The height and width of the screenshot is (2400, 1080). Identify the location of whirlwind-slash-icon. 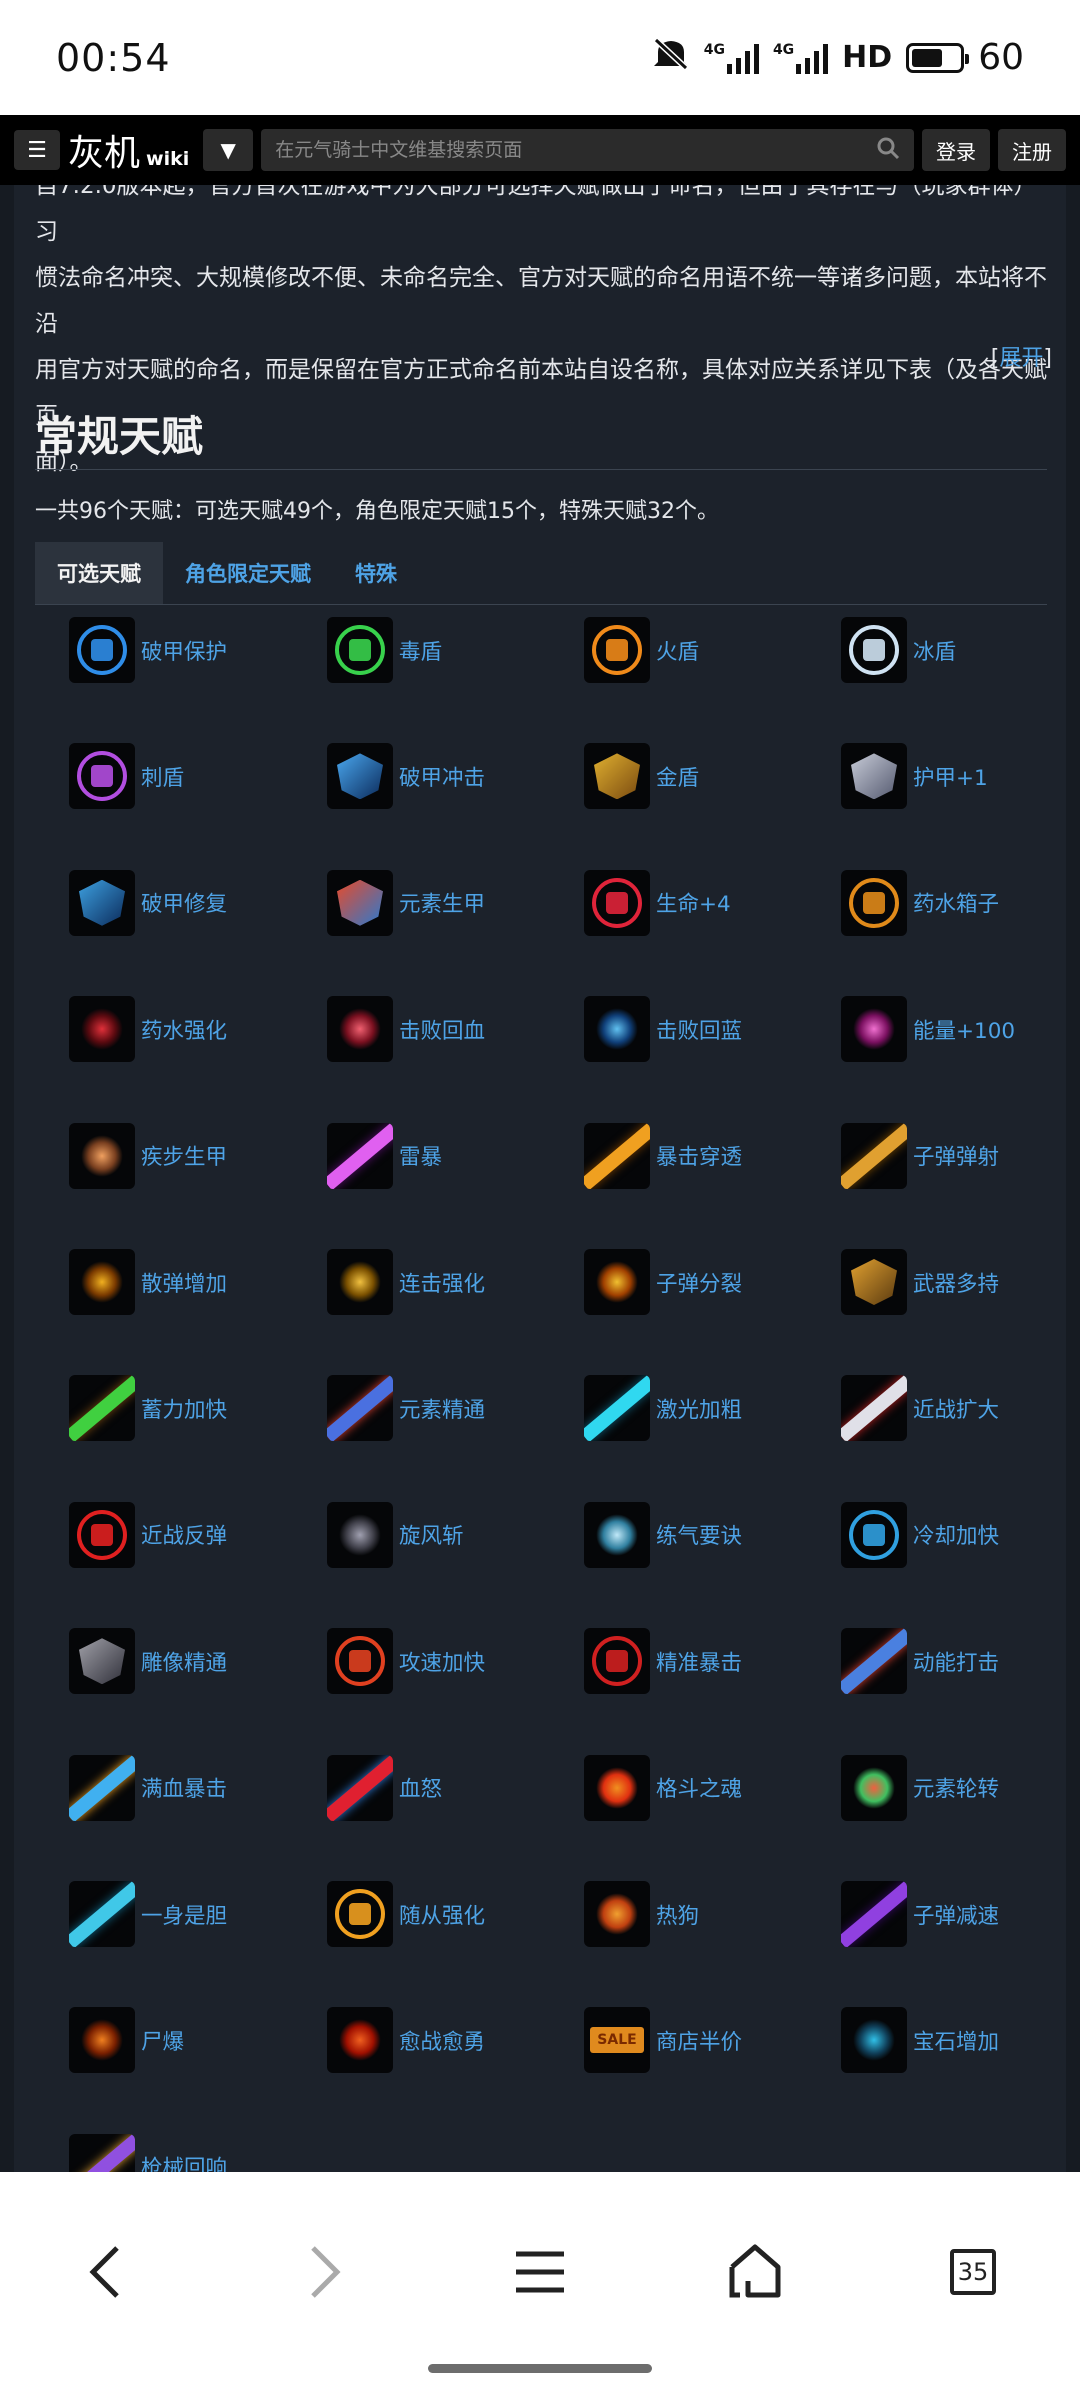
(360, 1534).